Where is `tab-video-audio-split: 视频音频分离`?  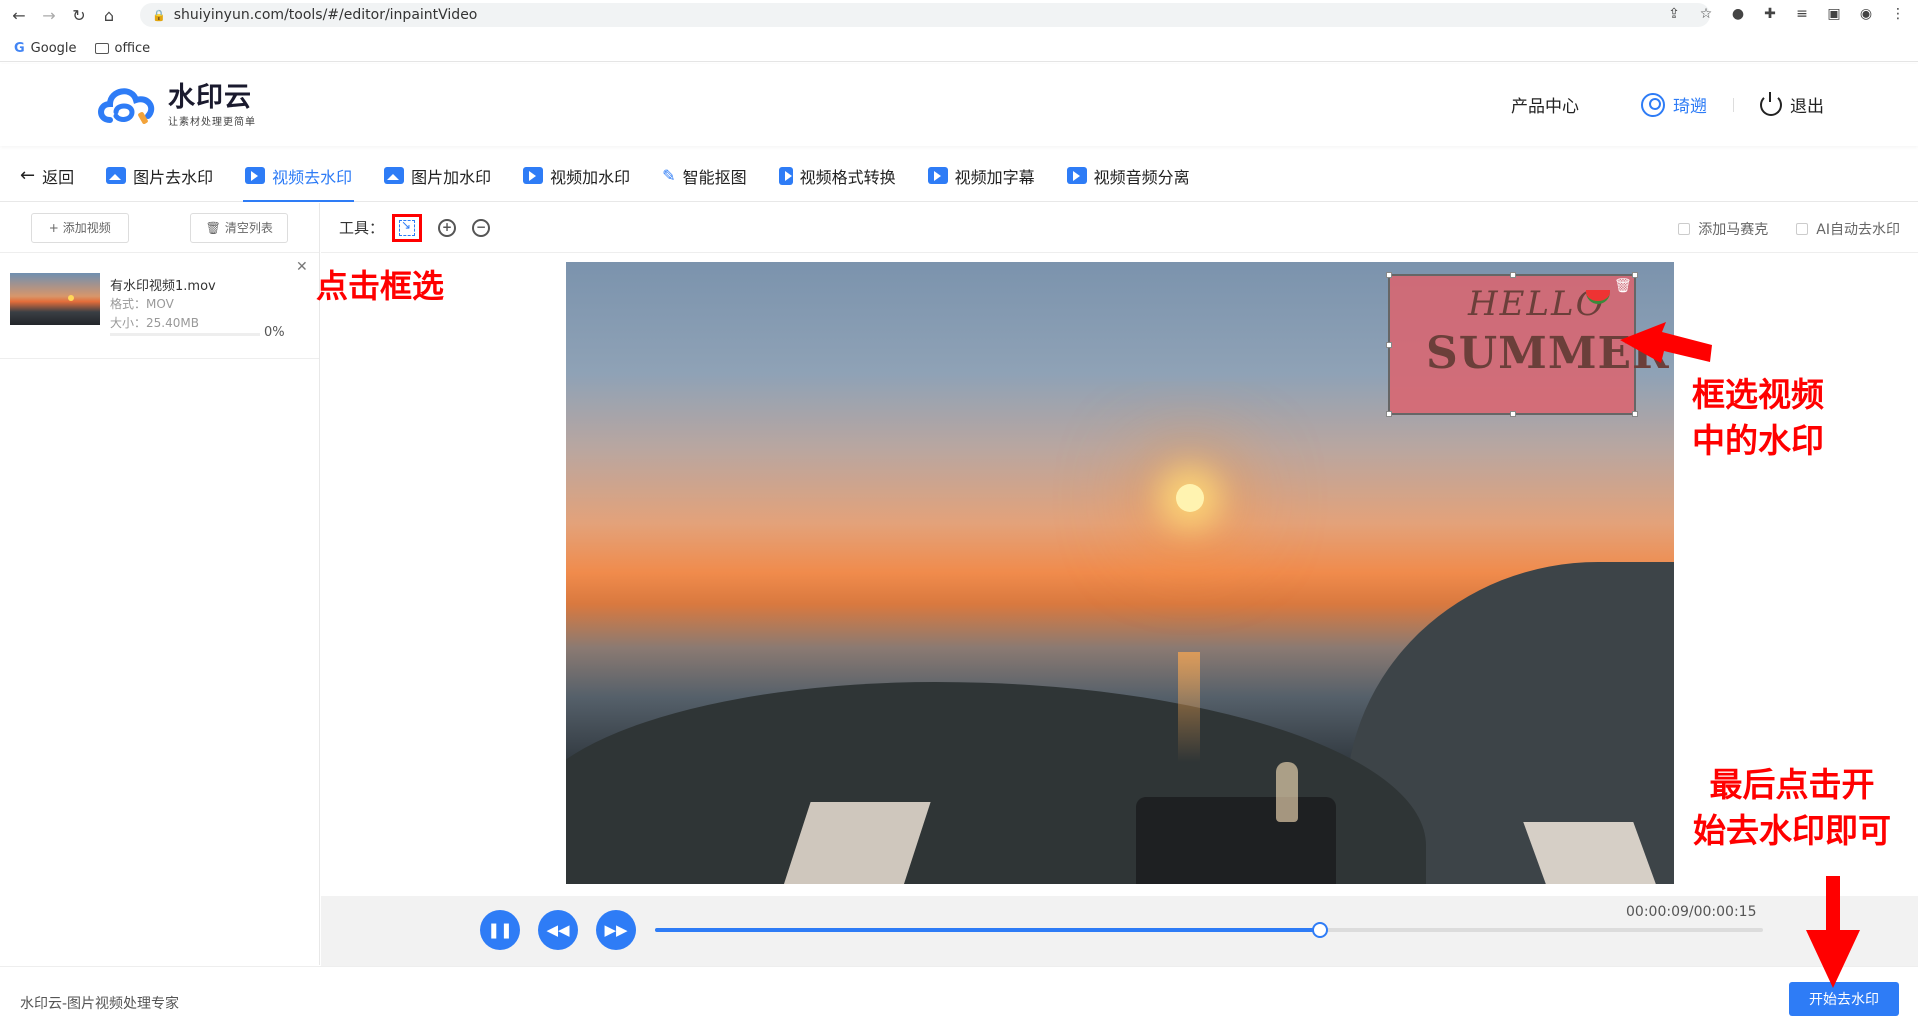
tab-video-audio-split: 视频音频分离 is located at coordinates (1128, 176).